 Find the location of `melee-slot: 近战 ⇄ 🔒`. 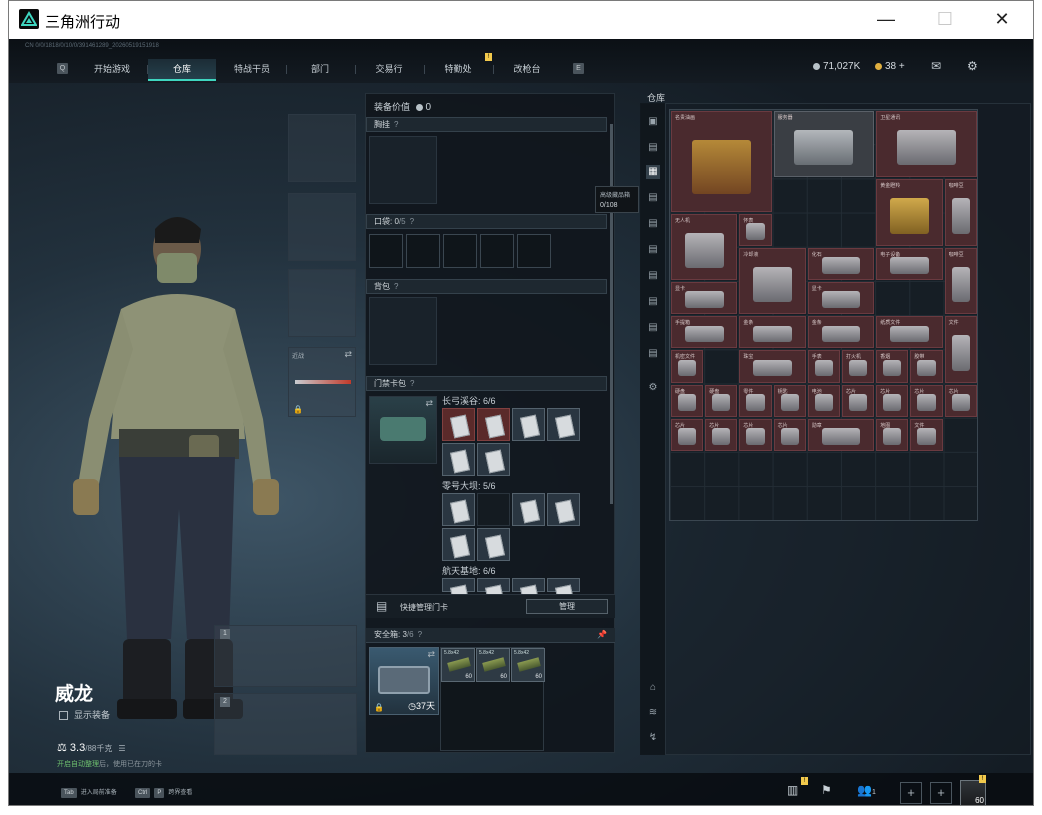

melee-slot: 近战 ⇄ 🔒 is located at coordinates (322, 382).